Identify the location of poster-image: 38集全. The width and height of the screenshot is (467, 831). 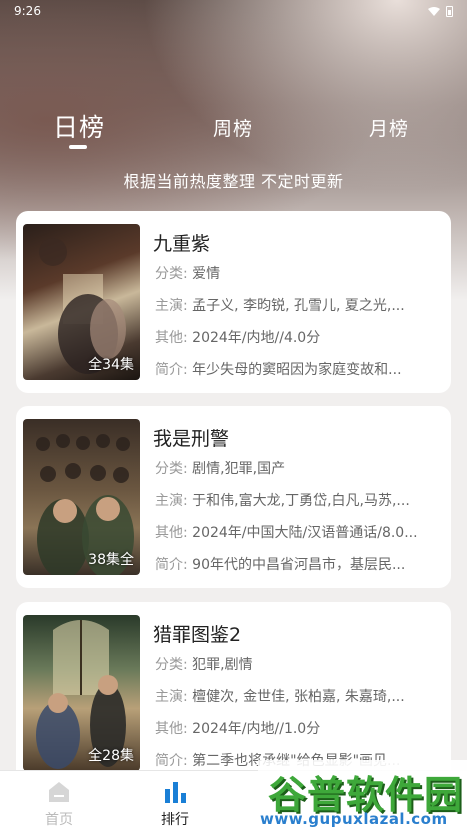
(81, 497).